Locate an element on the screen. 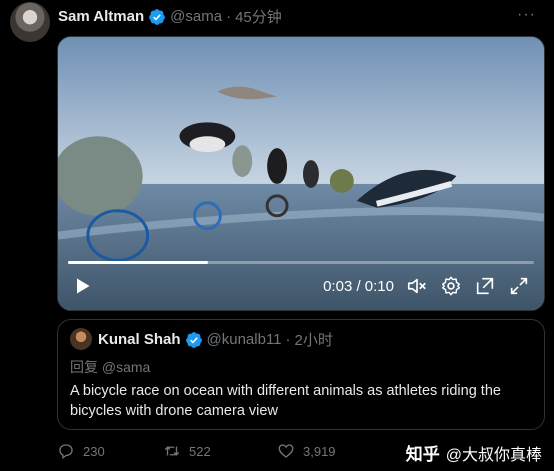  author-handle: @sama is located at coordinates (196, 16).